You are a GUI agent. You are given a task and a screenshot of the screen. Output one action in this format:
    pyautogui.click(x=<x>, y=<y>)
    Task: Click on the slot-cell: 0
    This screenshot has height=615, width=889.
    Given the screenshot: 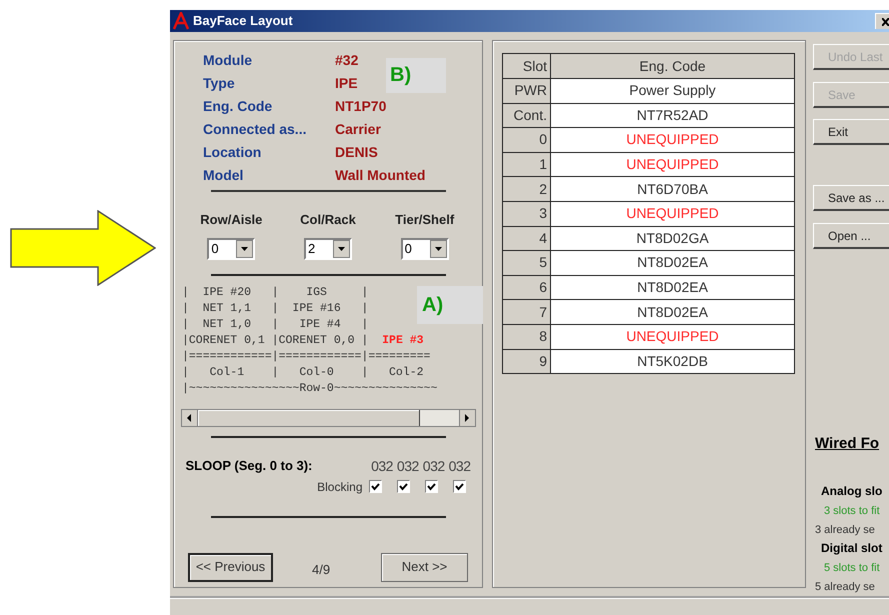 What is the action you would take?
    pyautogui.click(x=526, y=140)
    